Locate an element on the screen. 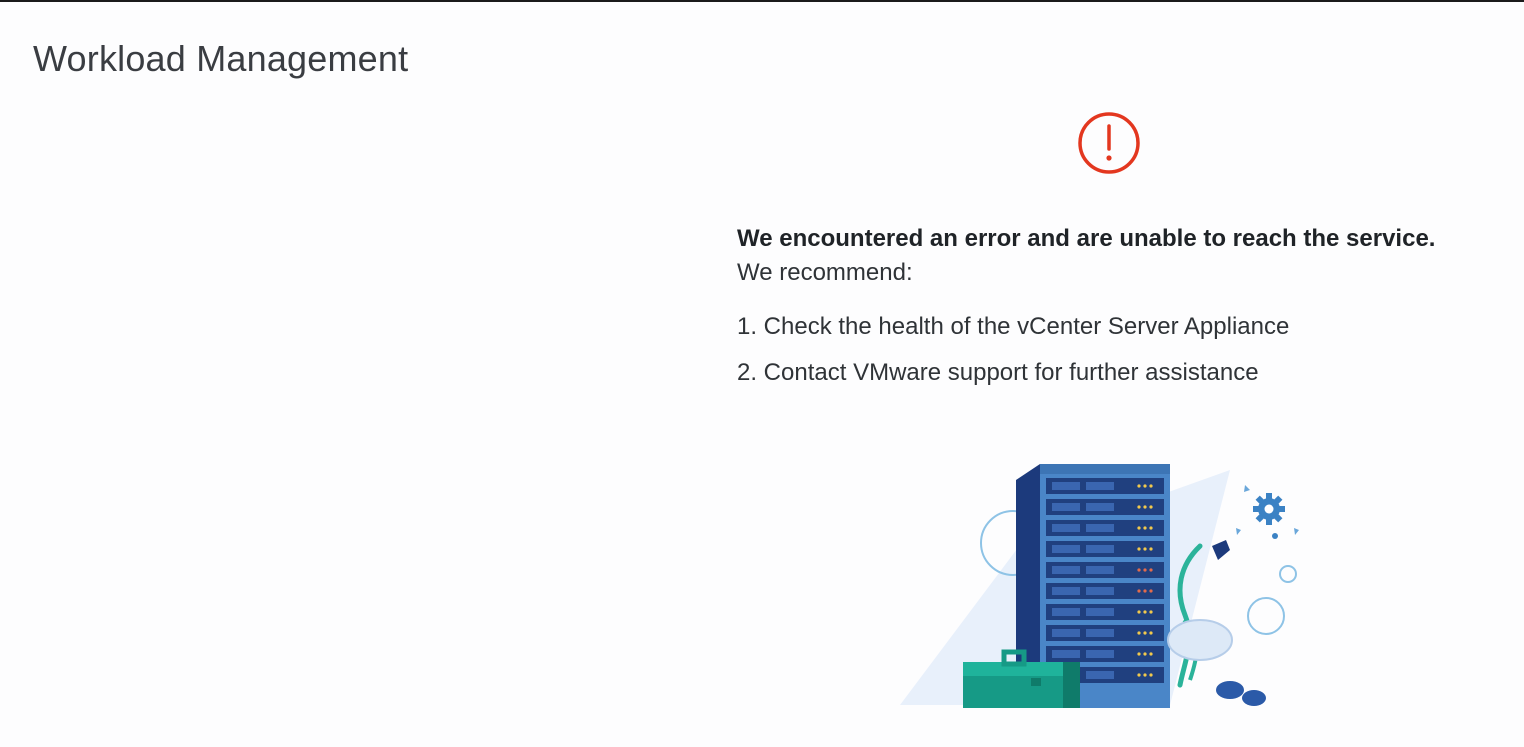 The height and width of the screenshot is (747, 1524). server-rack-illustration is located at coordinates (1110, 585).